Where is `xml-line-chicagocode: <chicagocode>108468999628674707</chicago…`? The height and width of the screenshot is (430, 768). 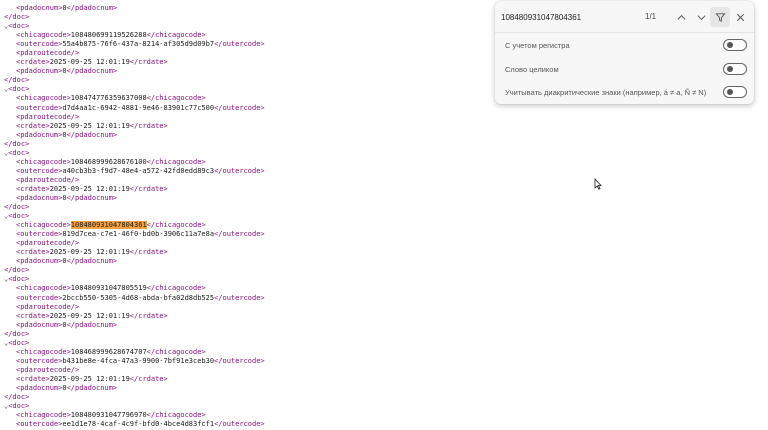 xml-line-chicagocode: <chicagocode>108468999628674707</chicago… is located at coordinates (134, 352).